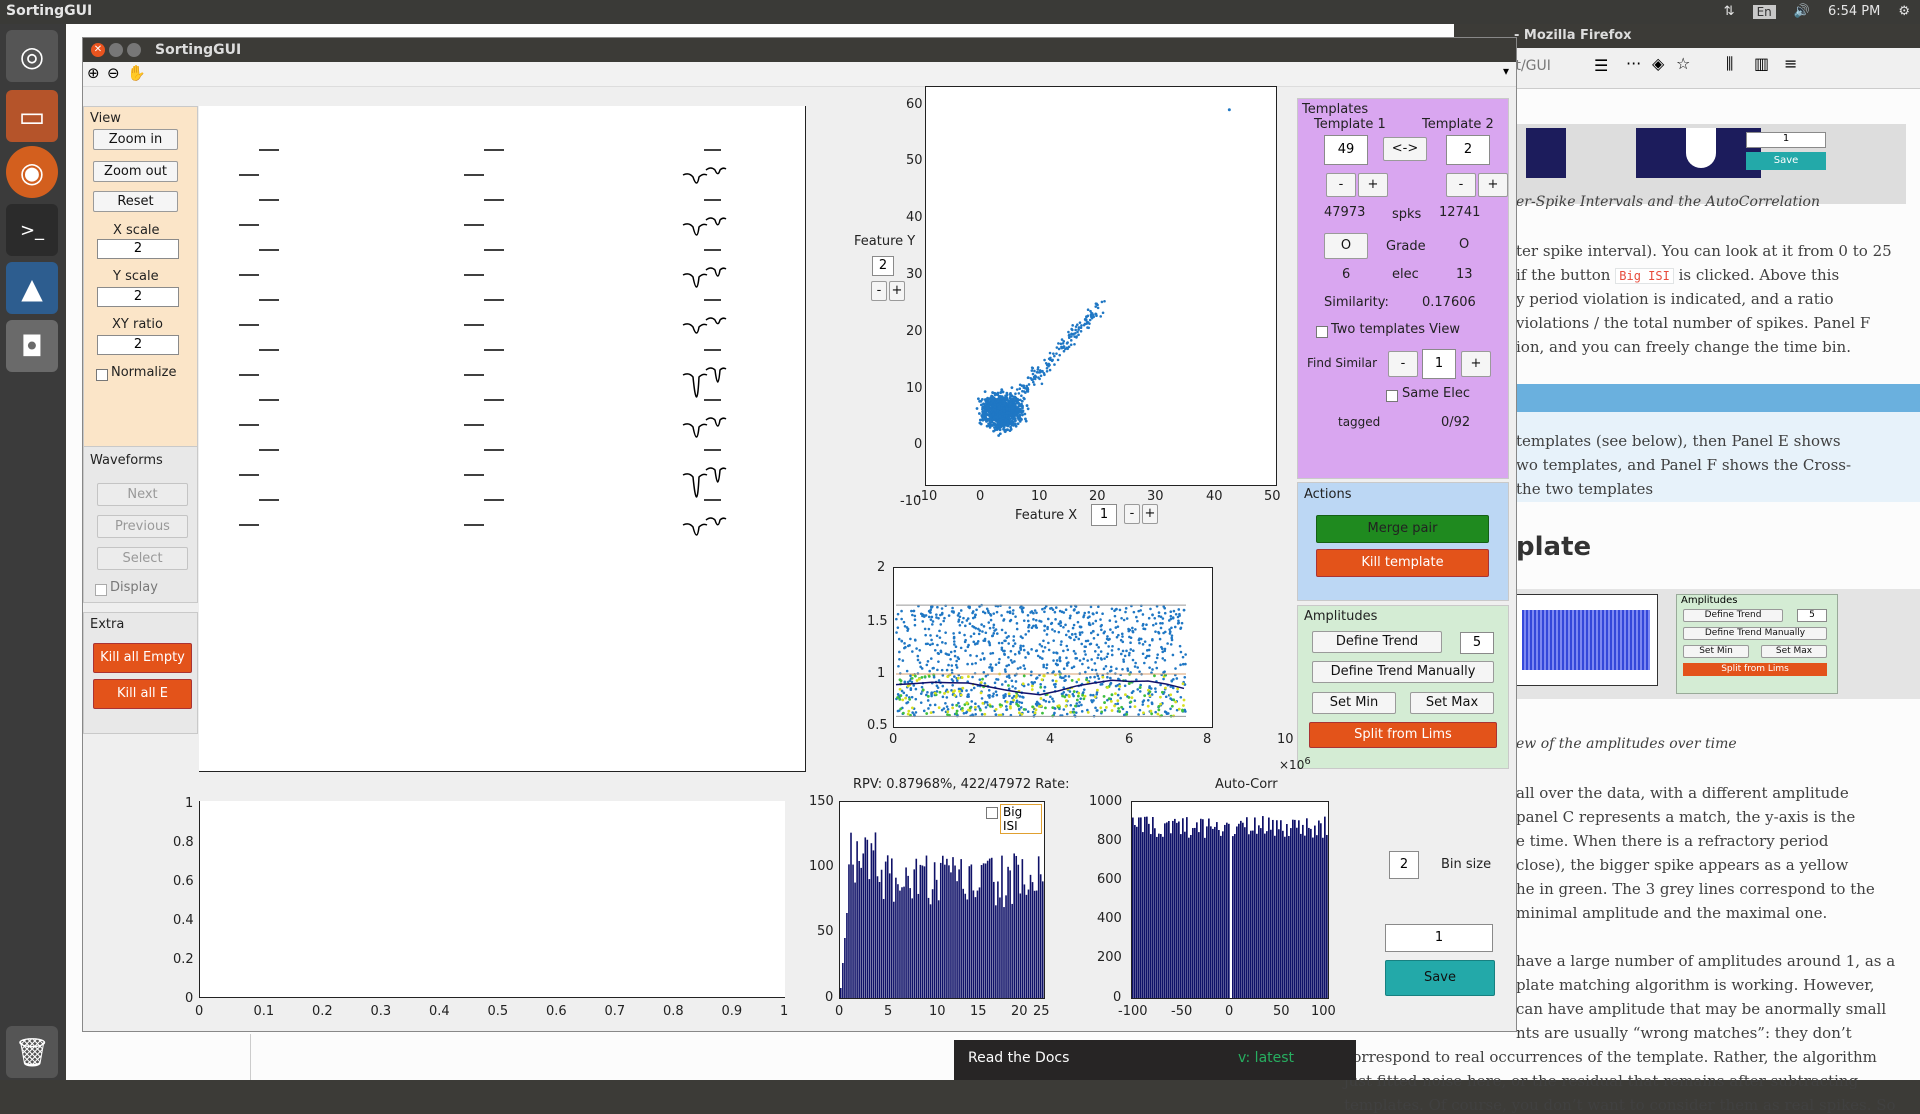 The height and width of the screenshot is (1114, 1920). I want to click on bin-size-field: 2, so click(1404, 865).